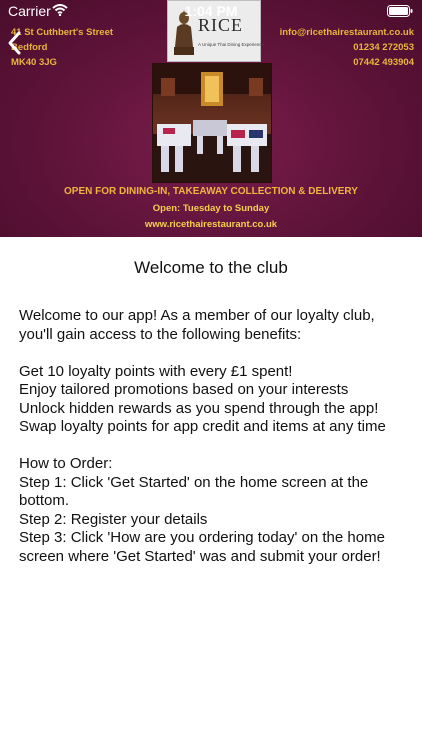 Image resolution: width=422 pixels, height=750 pixels. I want to click on page-title: Welcome to the club, so click(211, 267).